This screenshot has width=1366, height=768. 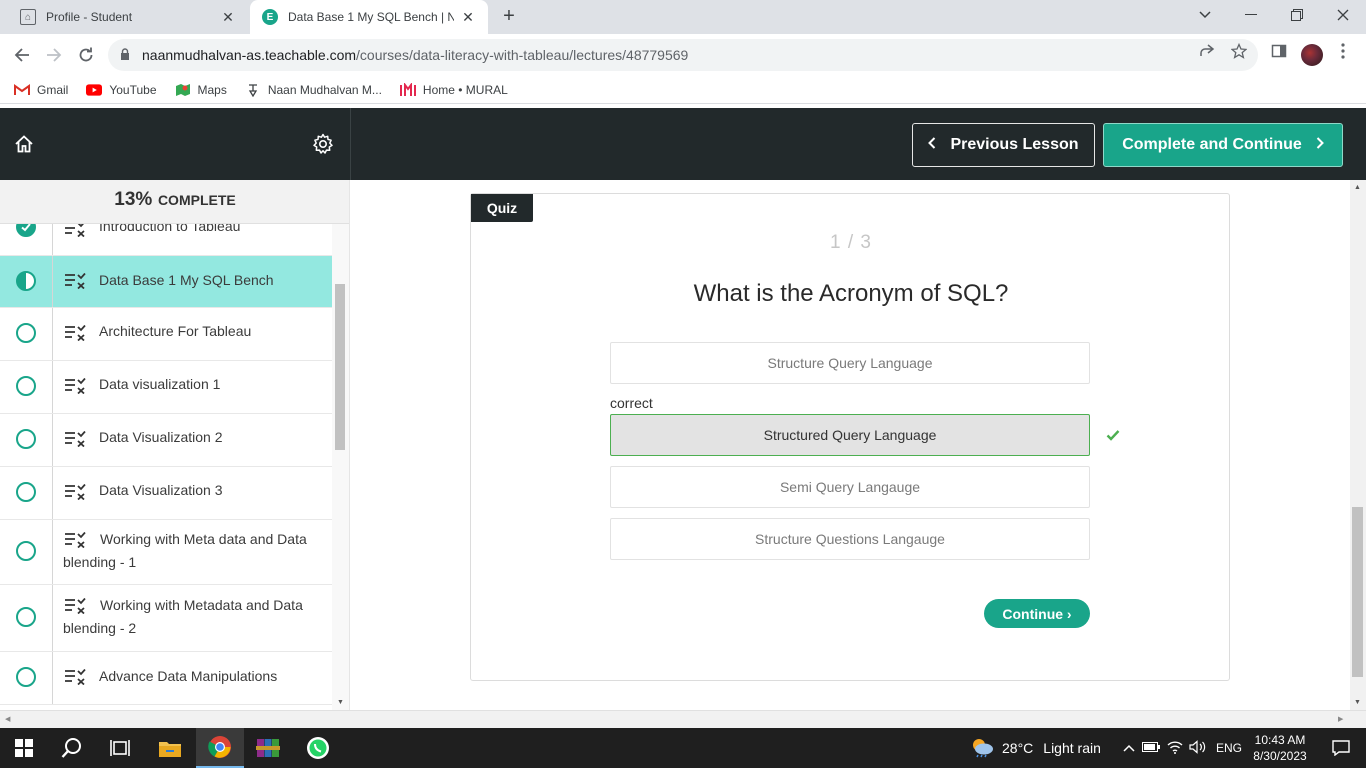 What do you see at coordinates (1320, 145) in the screenshot?
I see `chevron-right-icon` at bounding box center [1320, 145].